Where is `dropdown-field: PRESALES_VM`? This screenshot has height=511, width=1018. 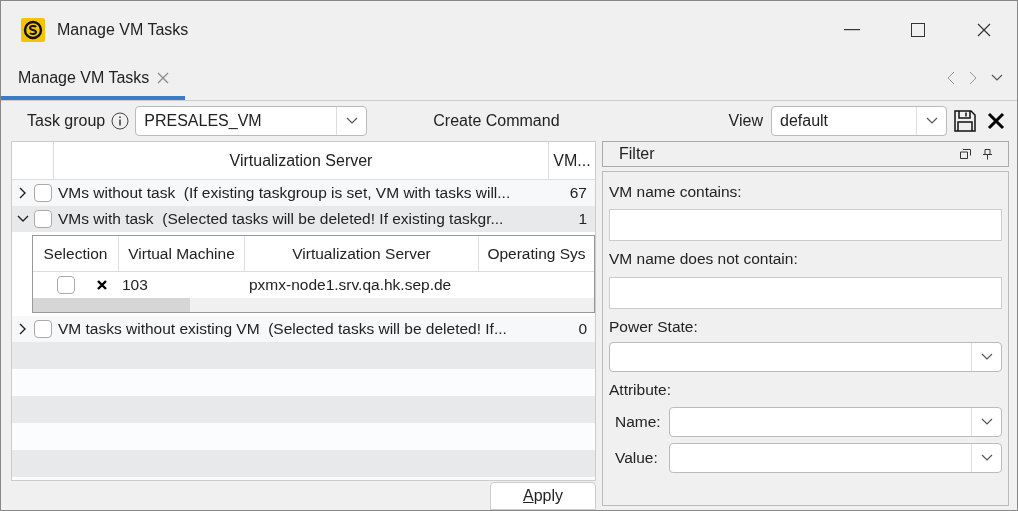
dropdown-field: PRESALES_VM is located at coordinates (251, 121).